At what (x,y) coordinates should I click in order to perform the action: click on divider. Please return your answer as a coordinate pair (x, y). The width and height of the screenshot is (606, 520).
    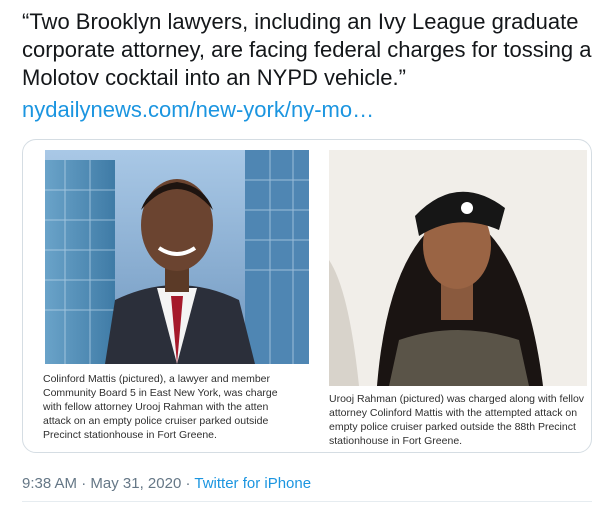
    Looking at the image, I should click on (307, 501).